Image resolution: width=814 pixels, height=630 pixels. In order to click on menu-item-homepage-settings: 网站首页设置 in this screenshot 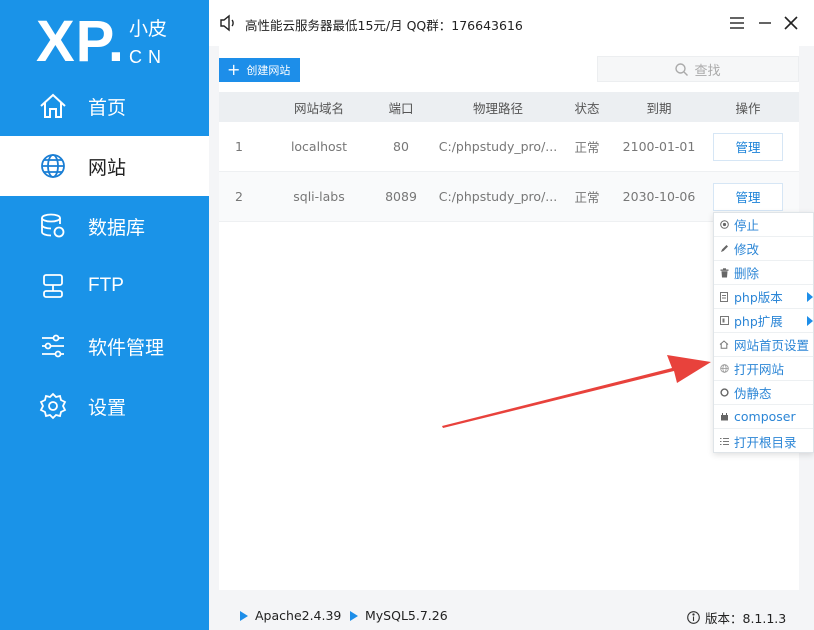, I will do `click(763, 345)`.